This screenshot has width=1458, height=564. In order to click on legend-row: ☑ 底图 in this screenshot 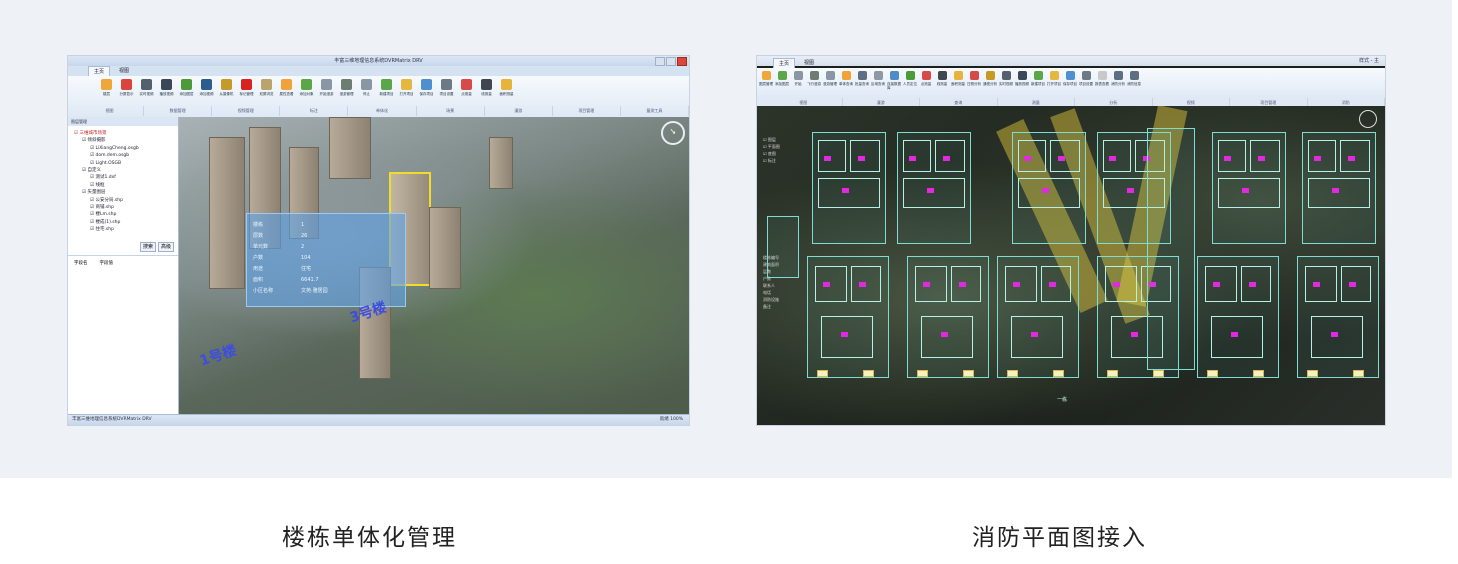, I will do `click(788, 153)`.